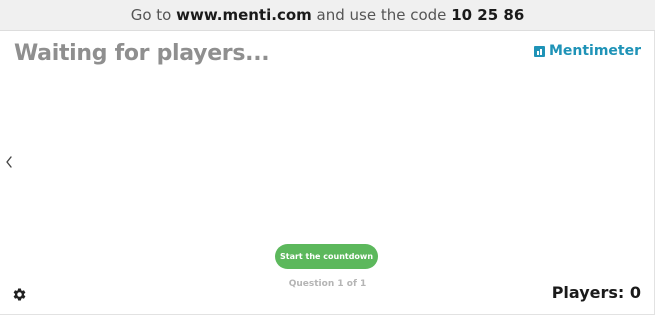 The image size is (655, 315). I want to click on gear-icon, so click(19, 294).